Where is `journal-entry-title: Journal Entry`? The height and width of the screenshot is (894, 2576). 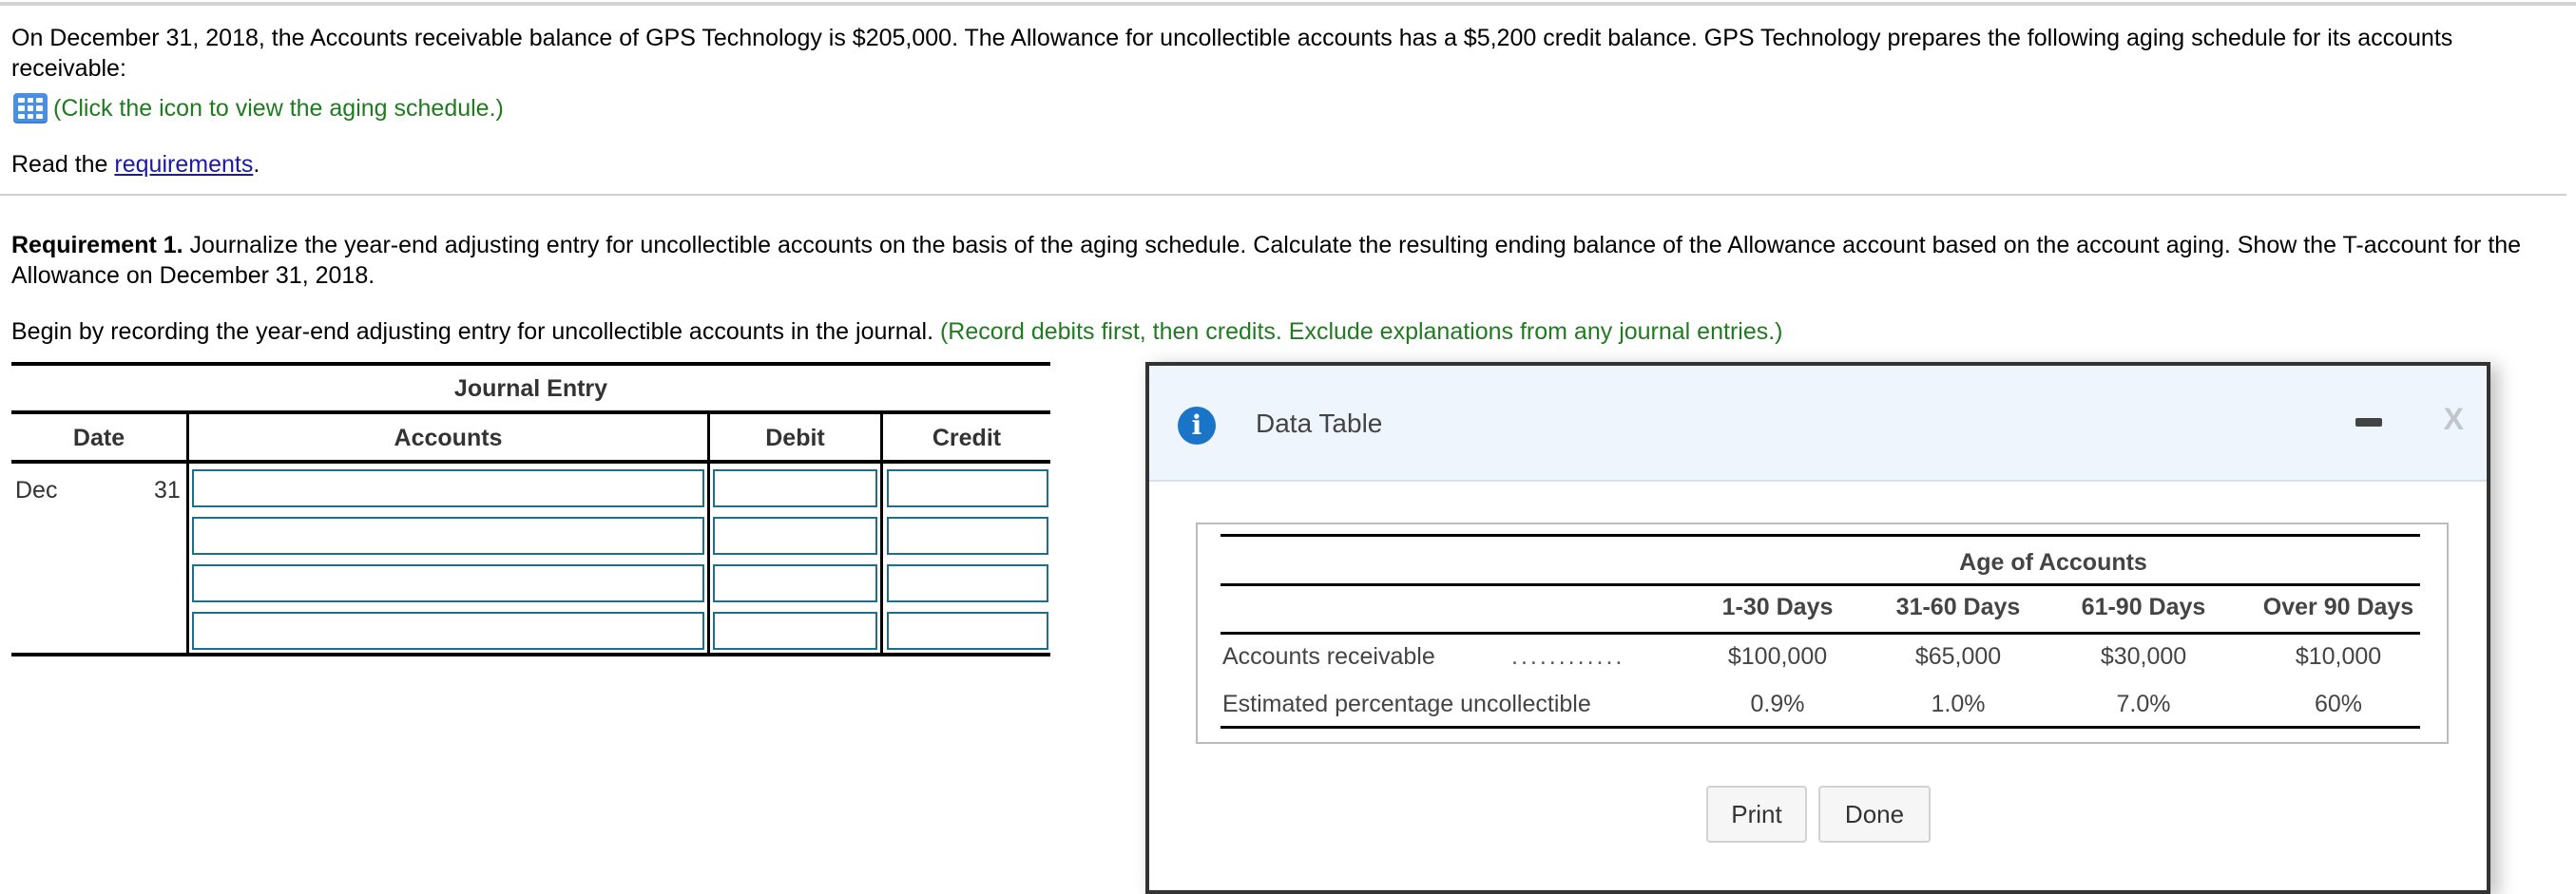
journal-entry-title: Journal Entry is located at coordinates (530, 388).